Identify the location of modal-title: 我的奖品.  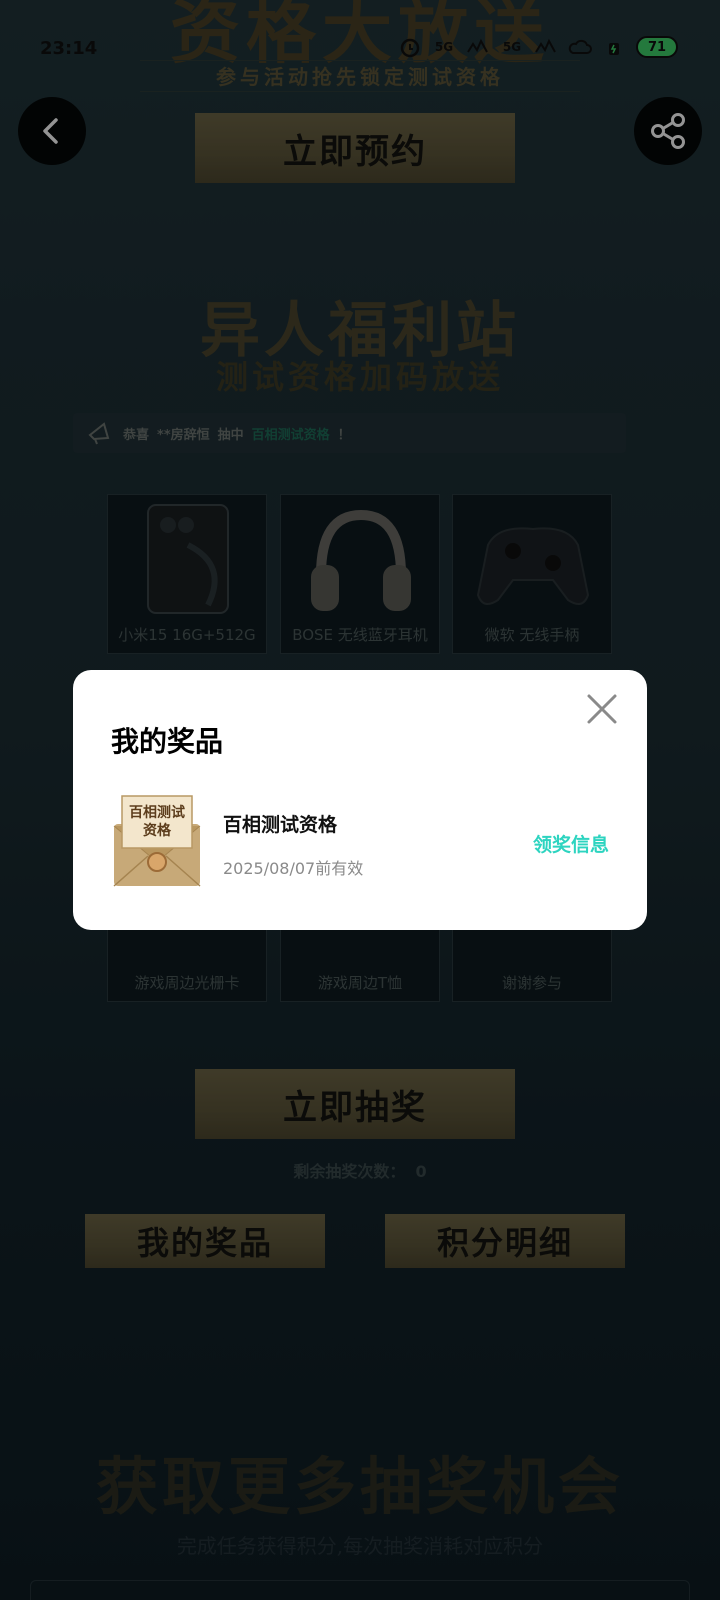
(167, 741).